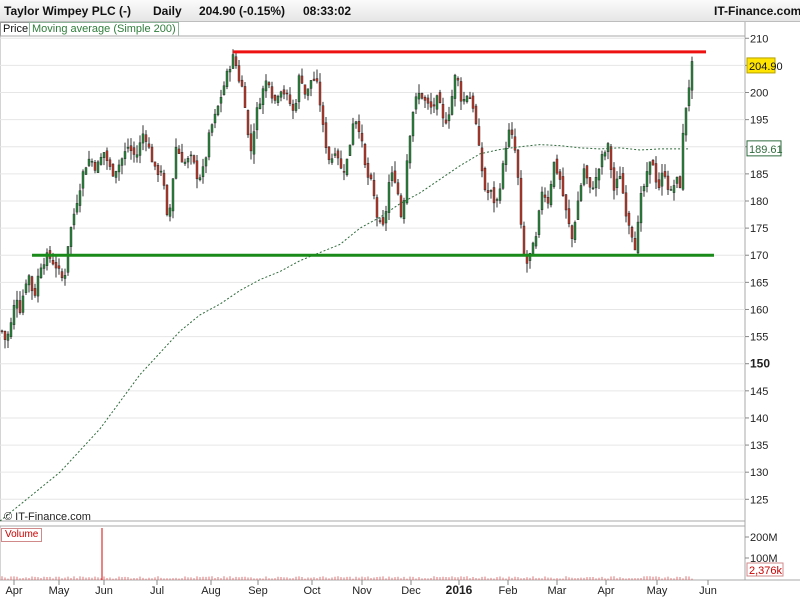  I want to click on x-tick-label: Apr, so click(605, 591).